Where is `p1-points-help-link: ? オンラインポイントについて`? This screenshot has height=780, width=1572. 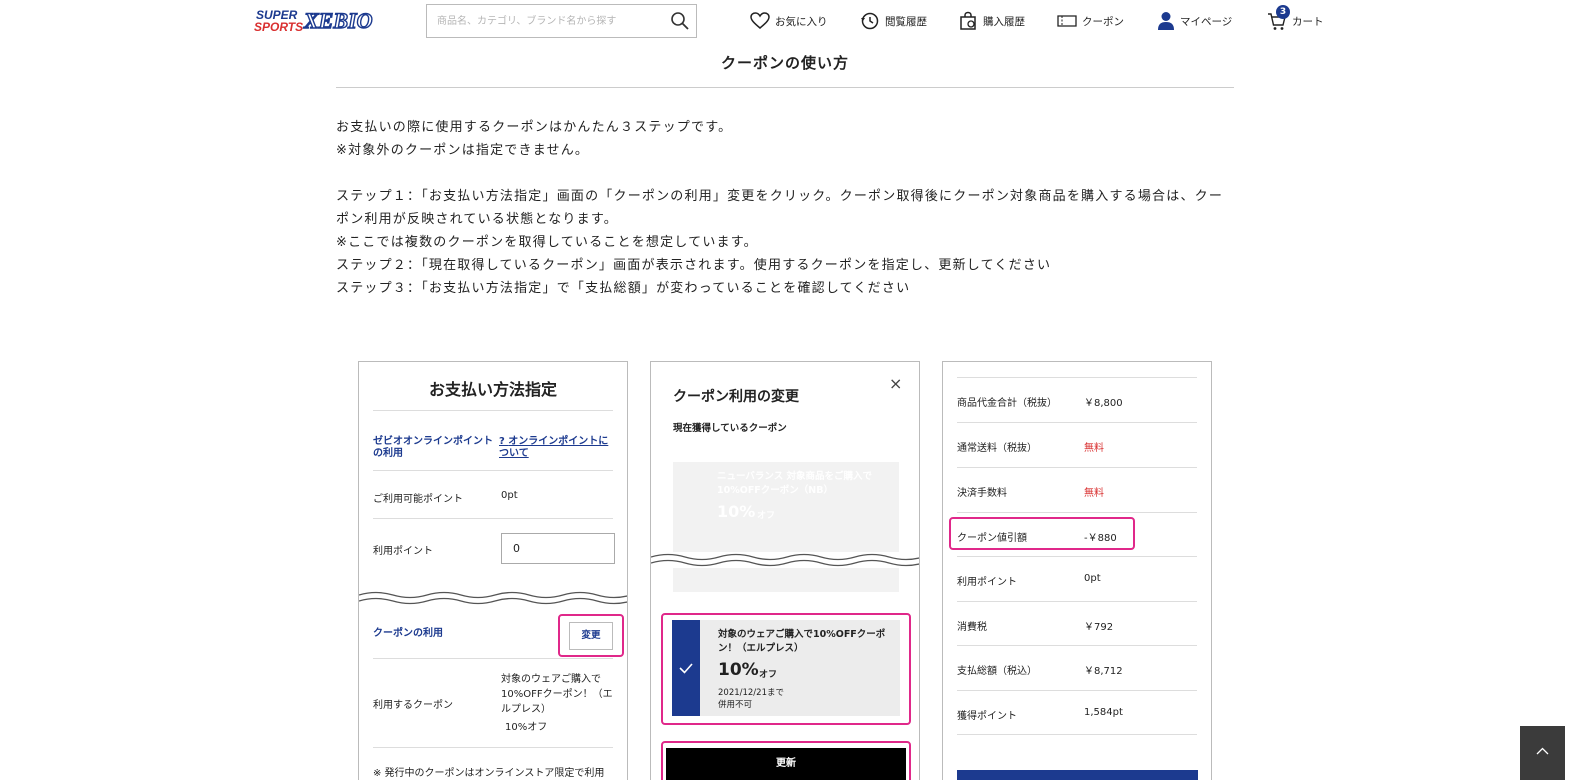
p1-points-help-link: ? オンラインポイントについて is located at coordinates (558, 448).